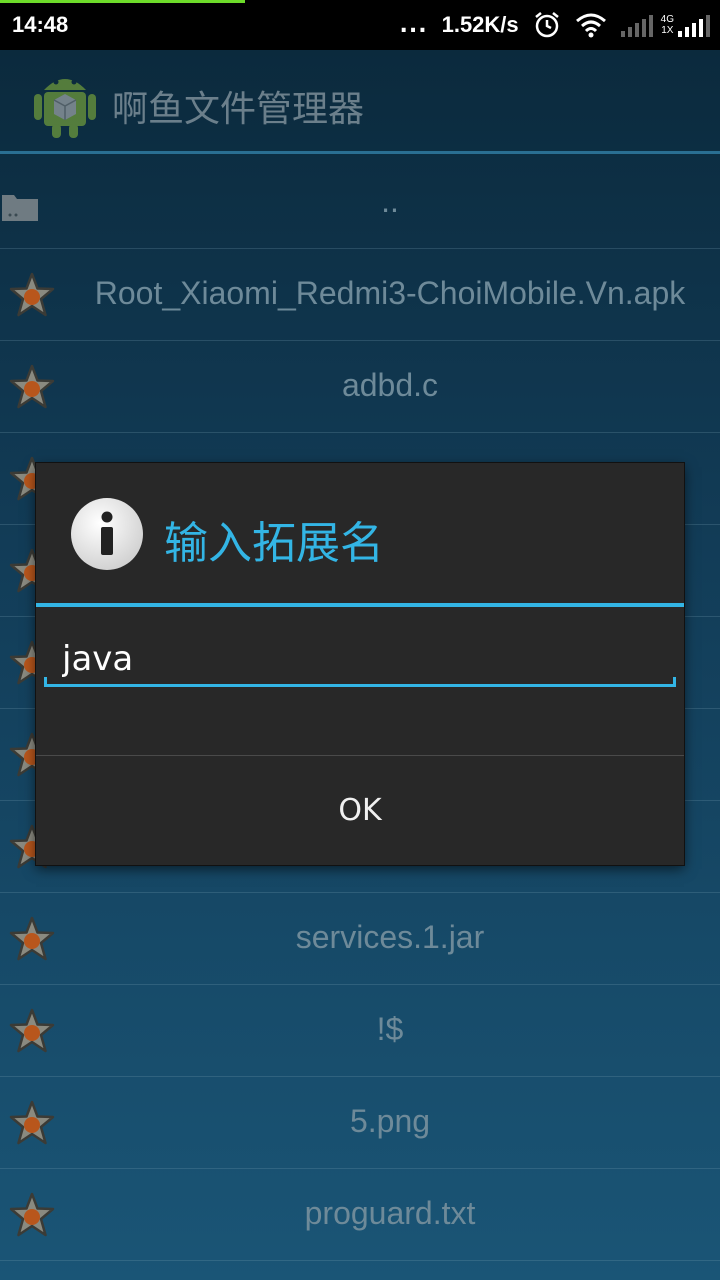 This screenshot has width=720, height=1280. What do you see at coordinates (274, 543) in the screenshot?
I see `dialog-title: 输入拓展名` at bounding box center [274, 543].